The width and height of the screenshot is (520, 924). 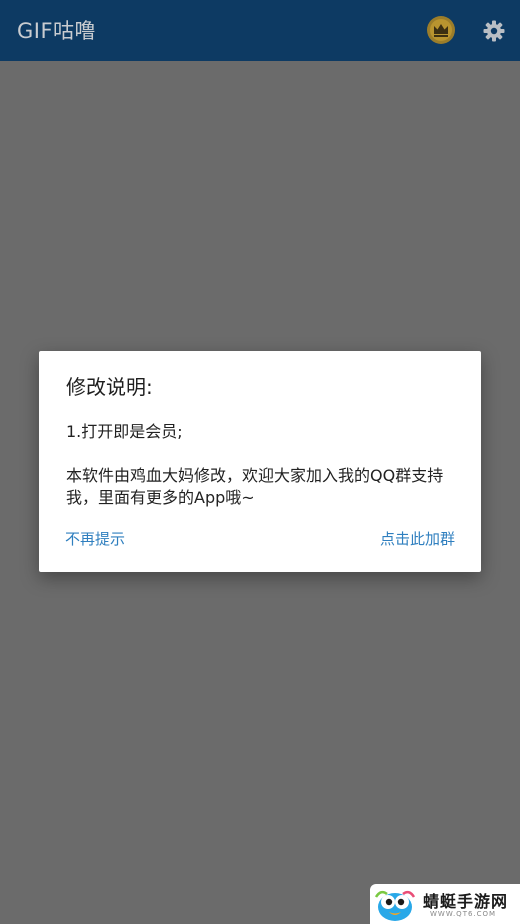 I want to click on dialog-title: 修改说明:, so click(x=109, y=387).